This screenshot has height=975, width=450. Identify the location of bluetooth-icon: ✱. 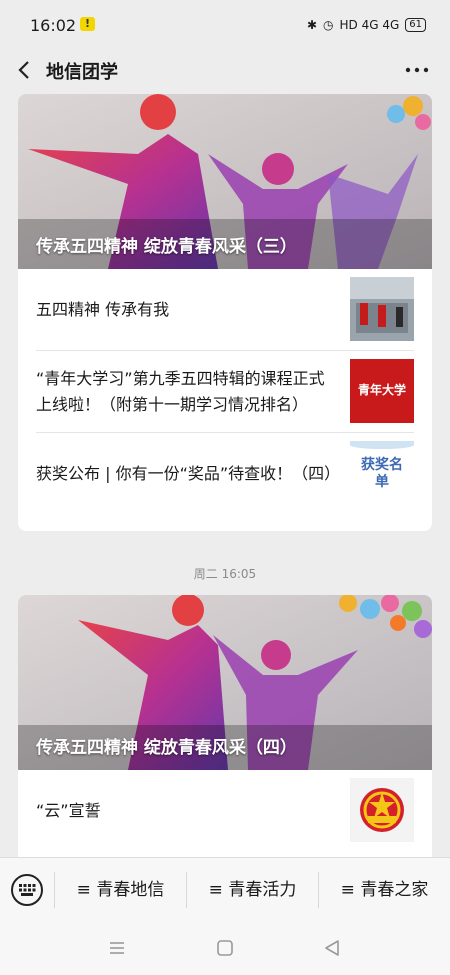
(312, 25).